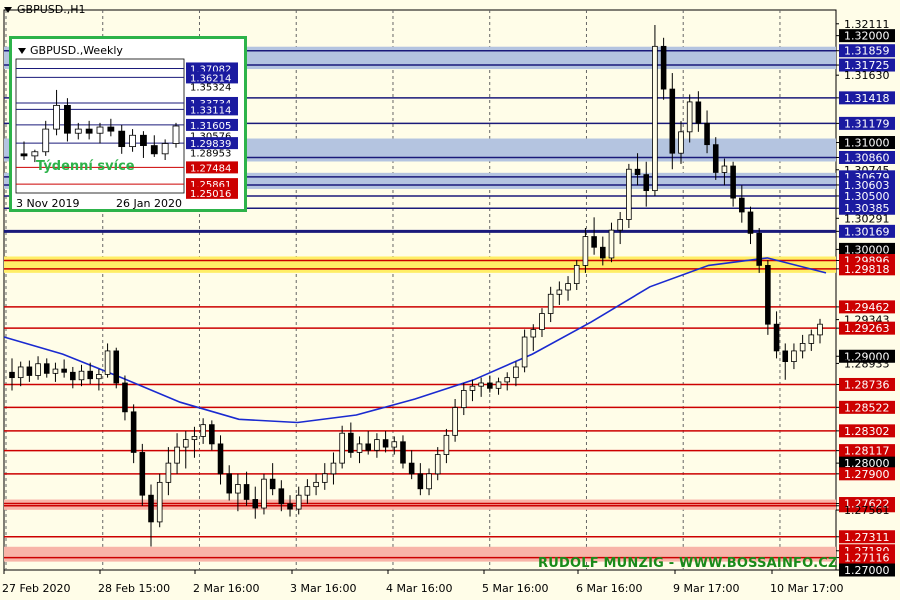  Describe the element at coordinates (867, 537) in the screenshot. I see `price-label-text: 1.27311` at that location.